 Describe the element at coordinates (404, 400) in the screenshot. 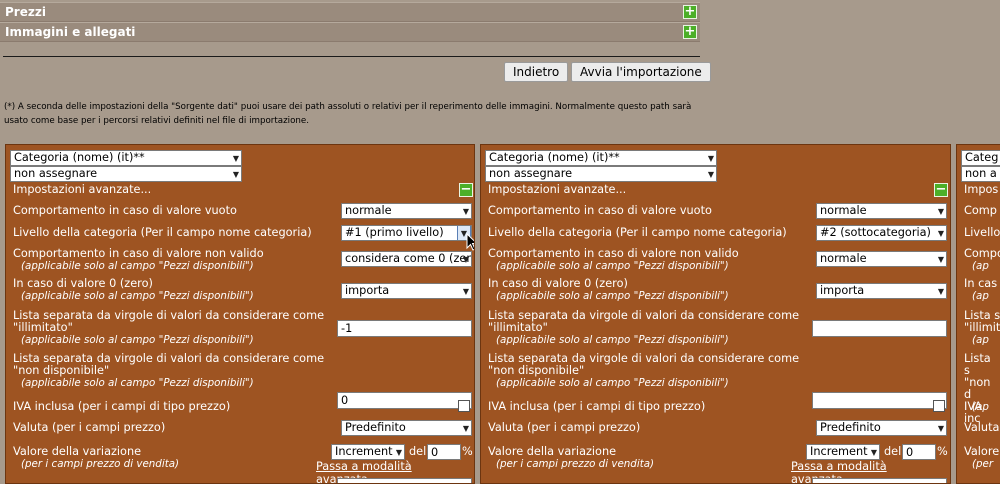

I see `unavailable-input: 0` at that location.